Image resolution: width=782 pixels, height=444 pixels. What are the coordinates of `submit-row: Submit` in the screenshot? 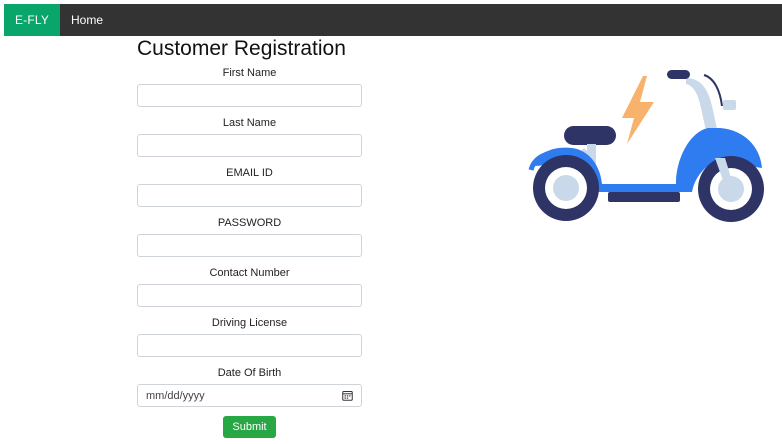 It's located at (249, 427).